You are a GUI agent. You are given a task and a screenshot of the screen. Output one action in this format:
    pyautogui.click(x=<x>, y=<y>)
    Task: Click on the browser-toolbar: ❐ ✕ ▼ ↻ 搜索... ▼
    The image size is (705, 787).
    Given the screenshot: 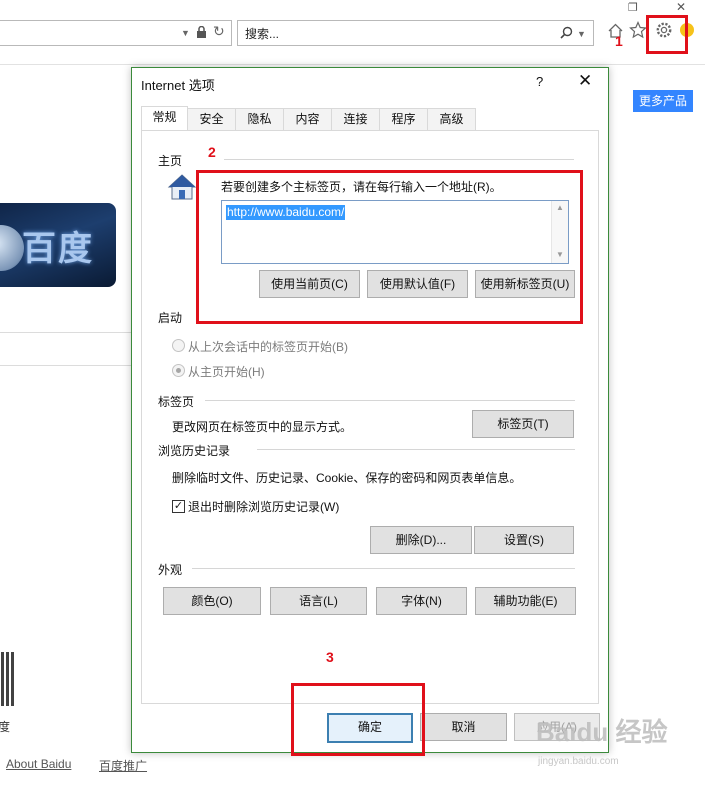 What is the action you would take?
    pyautogui.click(x=352, y=32)
    